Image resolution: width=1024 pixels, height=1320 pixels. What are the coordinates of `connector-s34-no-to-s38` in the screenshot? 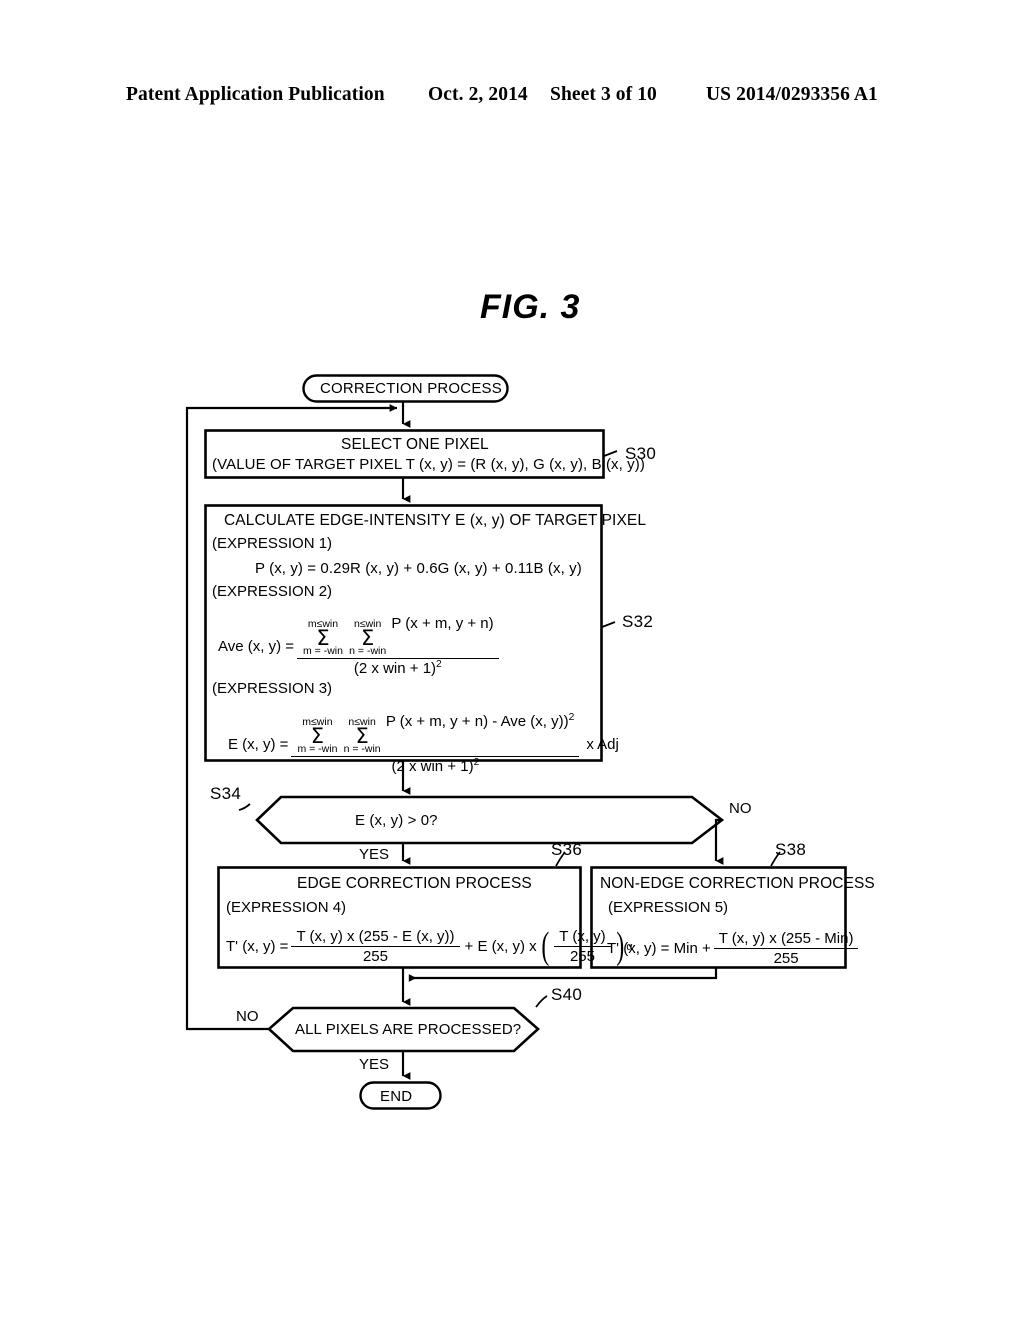 It's located at (719, 841).